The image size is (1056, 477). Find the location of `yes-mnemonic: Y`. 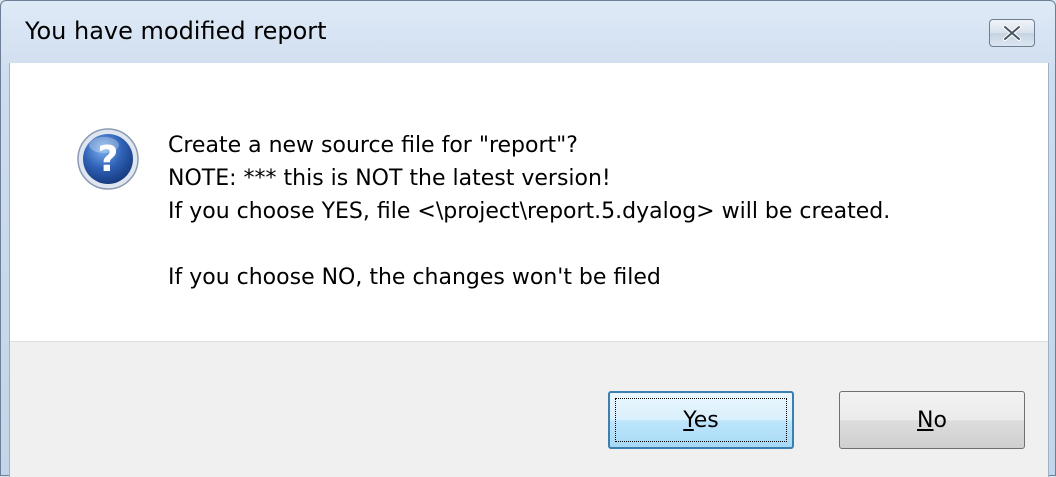

yes-mnemonic: Y is located at coordinates (688, 420).